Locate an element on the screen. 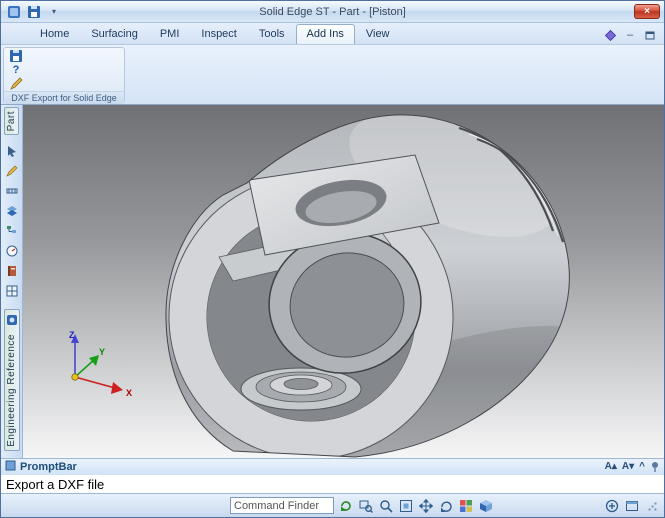 This screenshot has height=518, width=665. tab-surfacing: Surfacing is located at coordinates (114, 34).